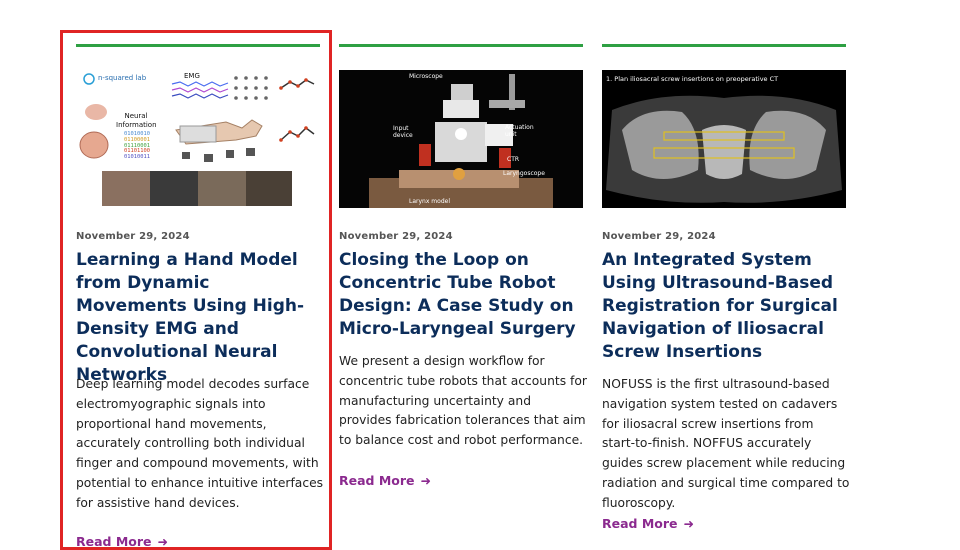 The image size is (960, 550). What do you see at coordinates (426, 76) in the screenshot?
I see `image-label-microscope: Microscope` at bounding box center [426, 76].